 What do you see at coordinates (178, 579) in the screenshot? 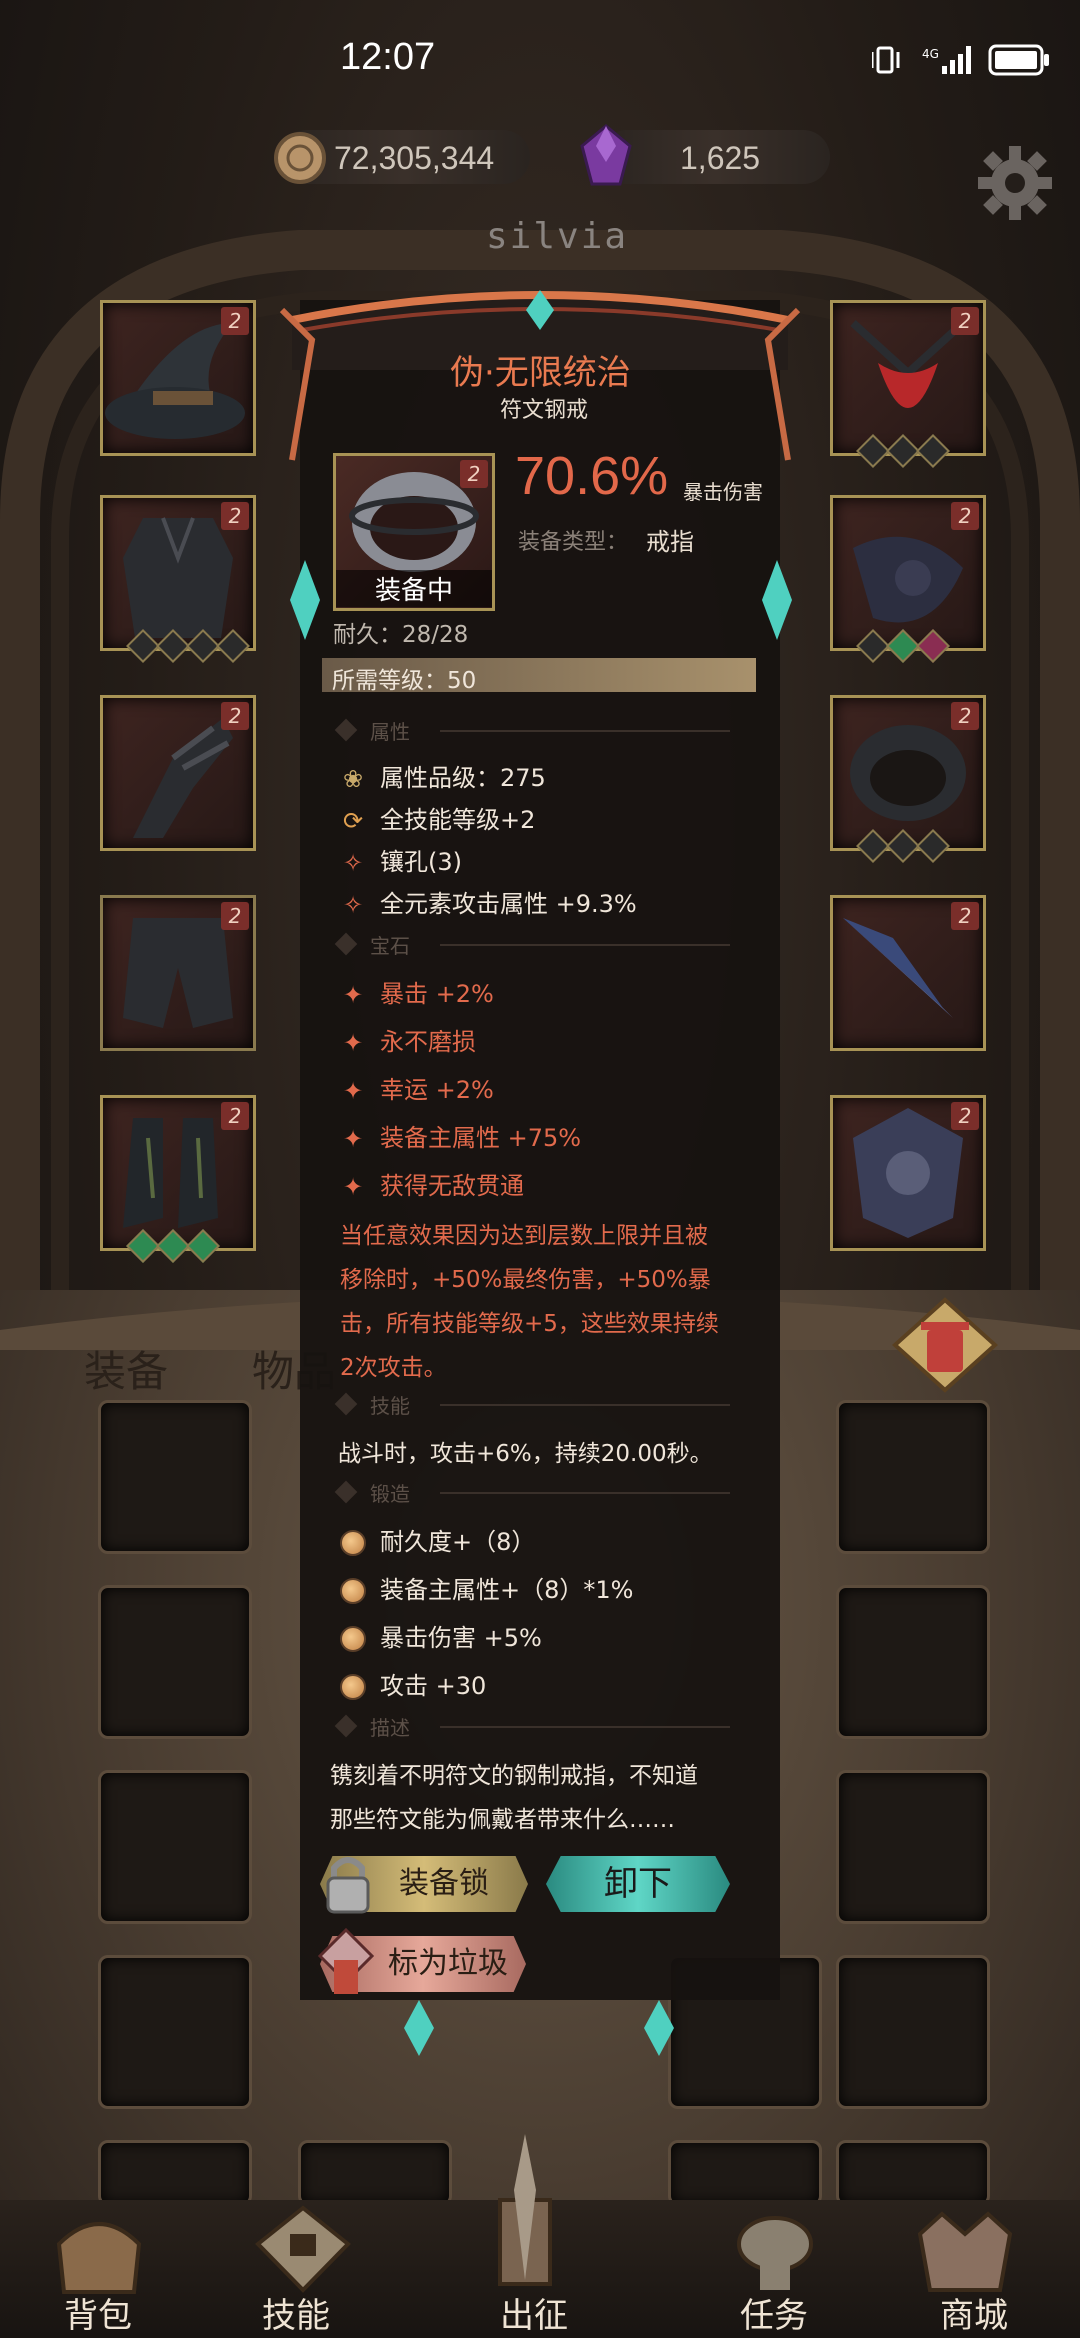
I see `equip-slot-armor: 2` at bounding box center [178, 579].